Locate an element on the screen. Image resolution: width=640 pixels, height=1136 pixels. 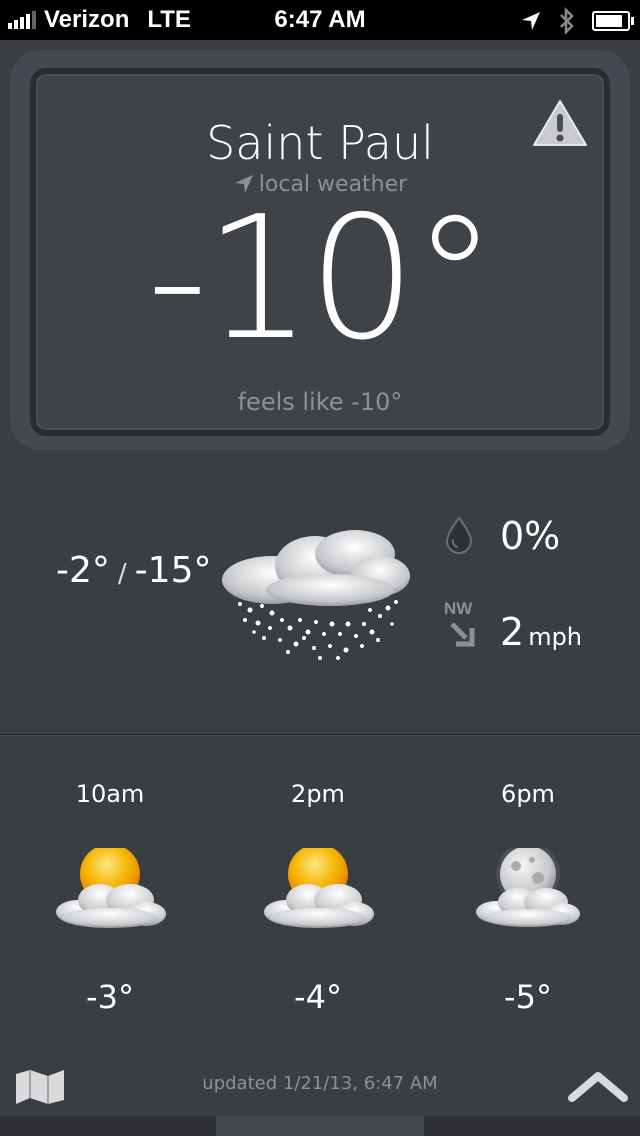
warning-icon is located at coordinates (560, 123).